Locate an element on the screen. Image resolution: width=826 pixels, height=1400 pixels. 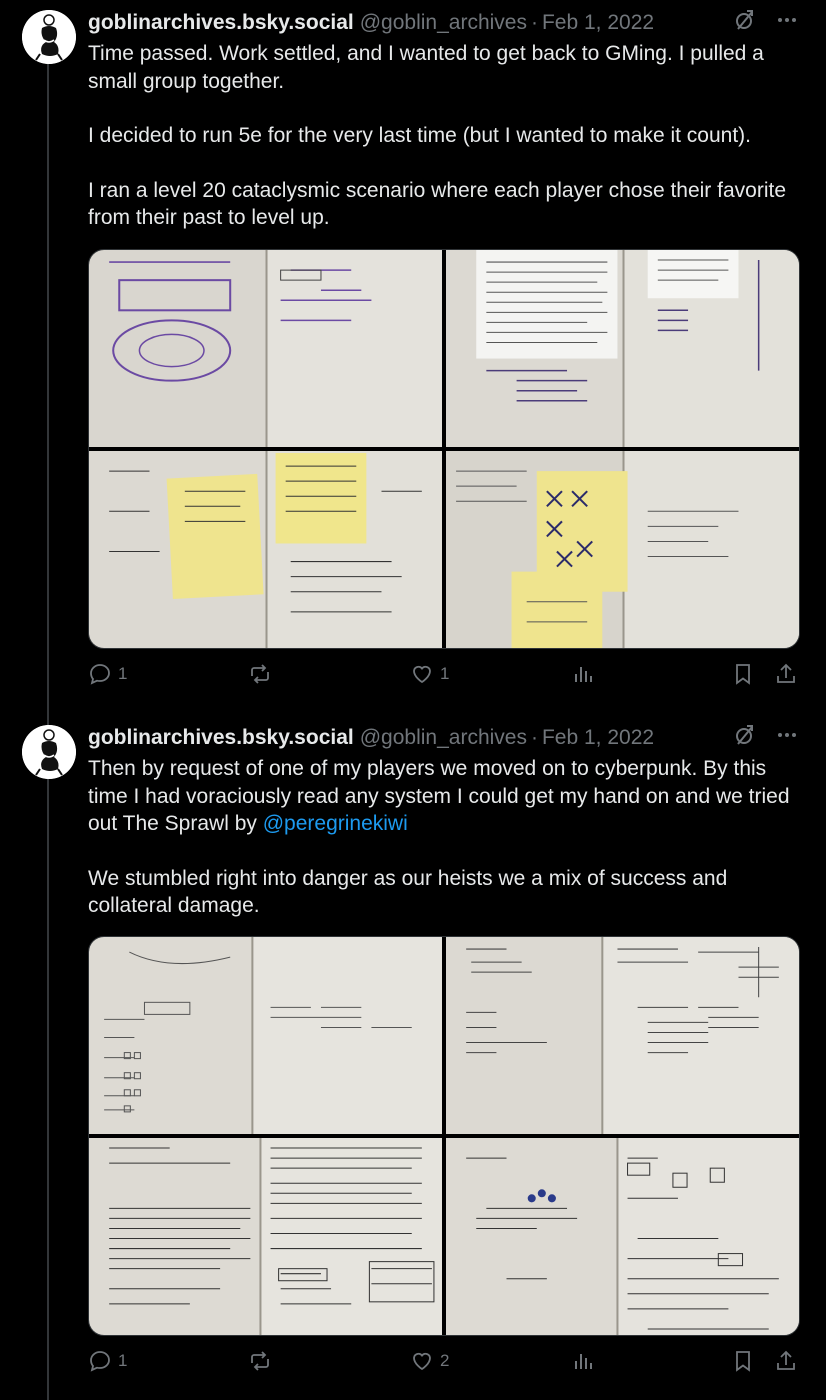
action-bar: 1 2 is located at coordinates (444, 1366).